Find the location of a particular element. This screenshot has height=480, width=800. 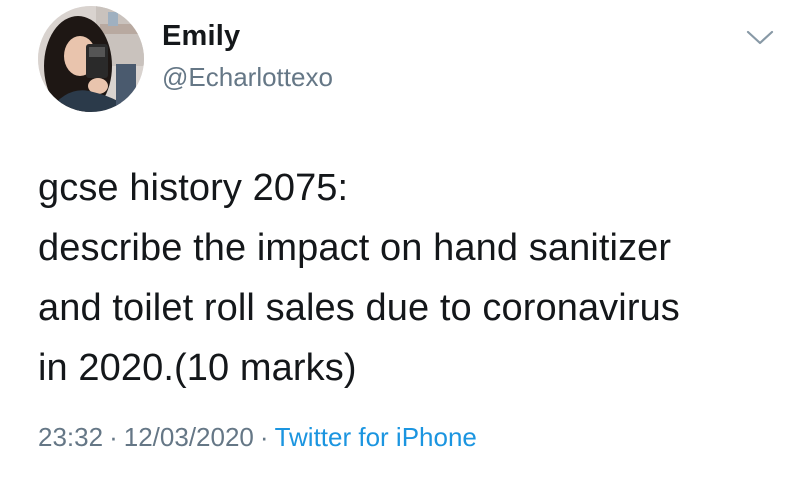

tweet-text-line: describe the impact on hand sanitizer is located at coordinates (355, 248).